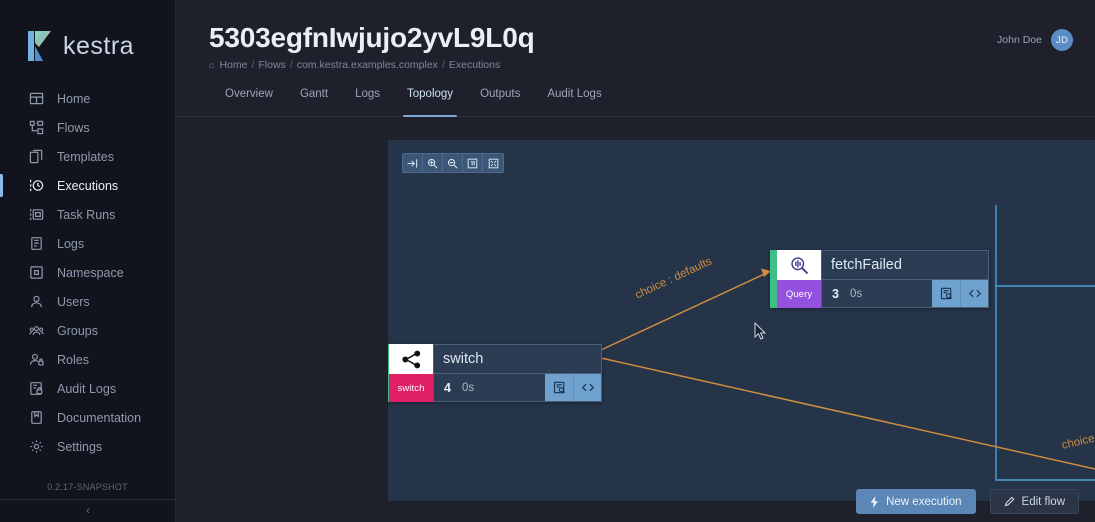 Image resolution: width=1095 pixels, height=522 pixels. I want to click on sidebar-item-label: Audit Logs, so click(87, 388).